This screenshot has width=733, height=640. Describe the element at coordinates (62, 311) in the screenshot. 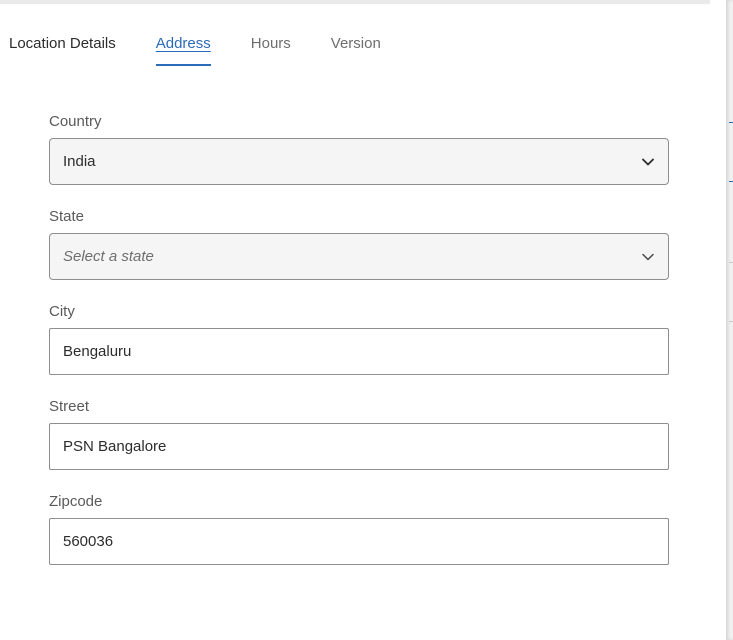

I see `city-label: City` at that location.